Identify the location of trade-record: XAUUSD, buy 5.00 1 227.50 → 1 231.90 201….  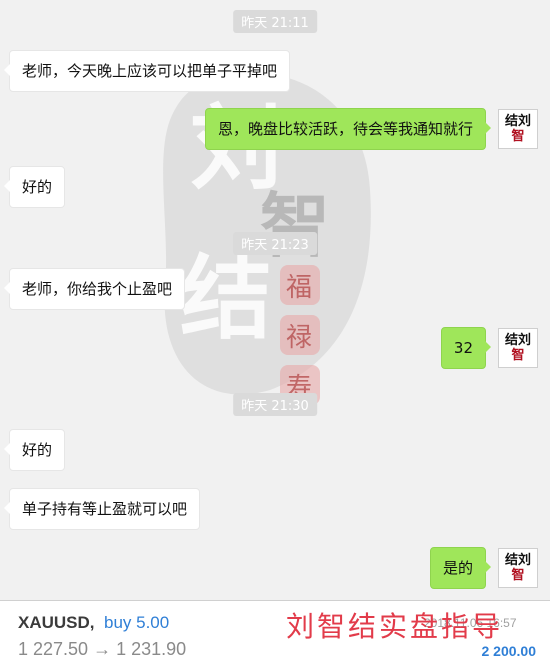
(275, 635).